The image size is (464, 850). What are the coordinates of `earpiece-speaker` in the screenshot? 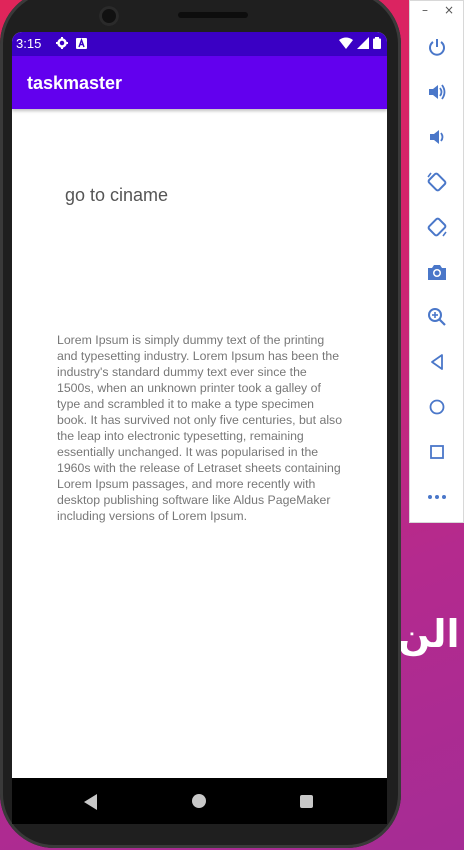 It's located at (213, 15).